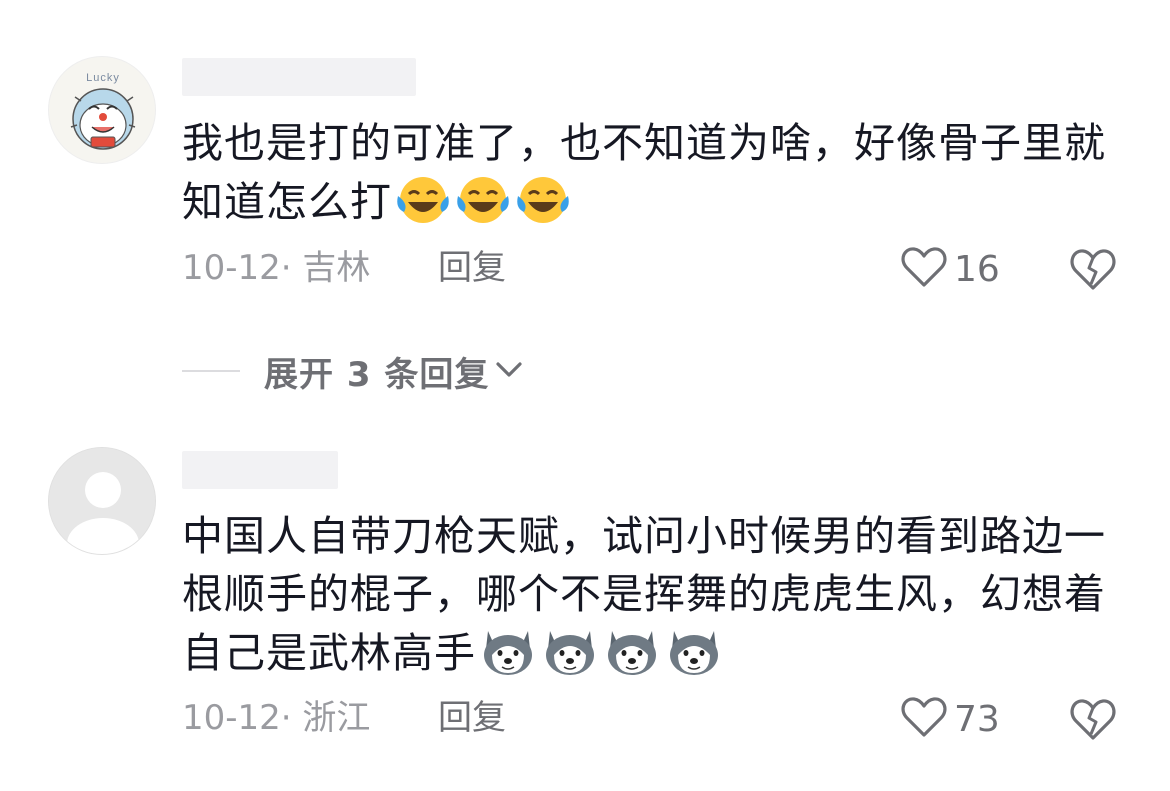 Image resolution: width=1170 pixels, height=791 pixels. What do you see at coordinates (509, 371) in the screenshot?
I see `chevron-down-icon` at bounding box center [509, 371].